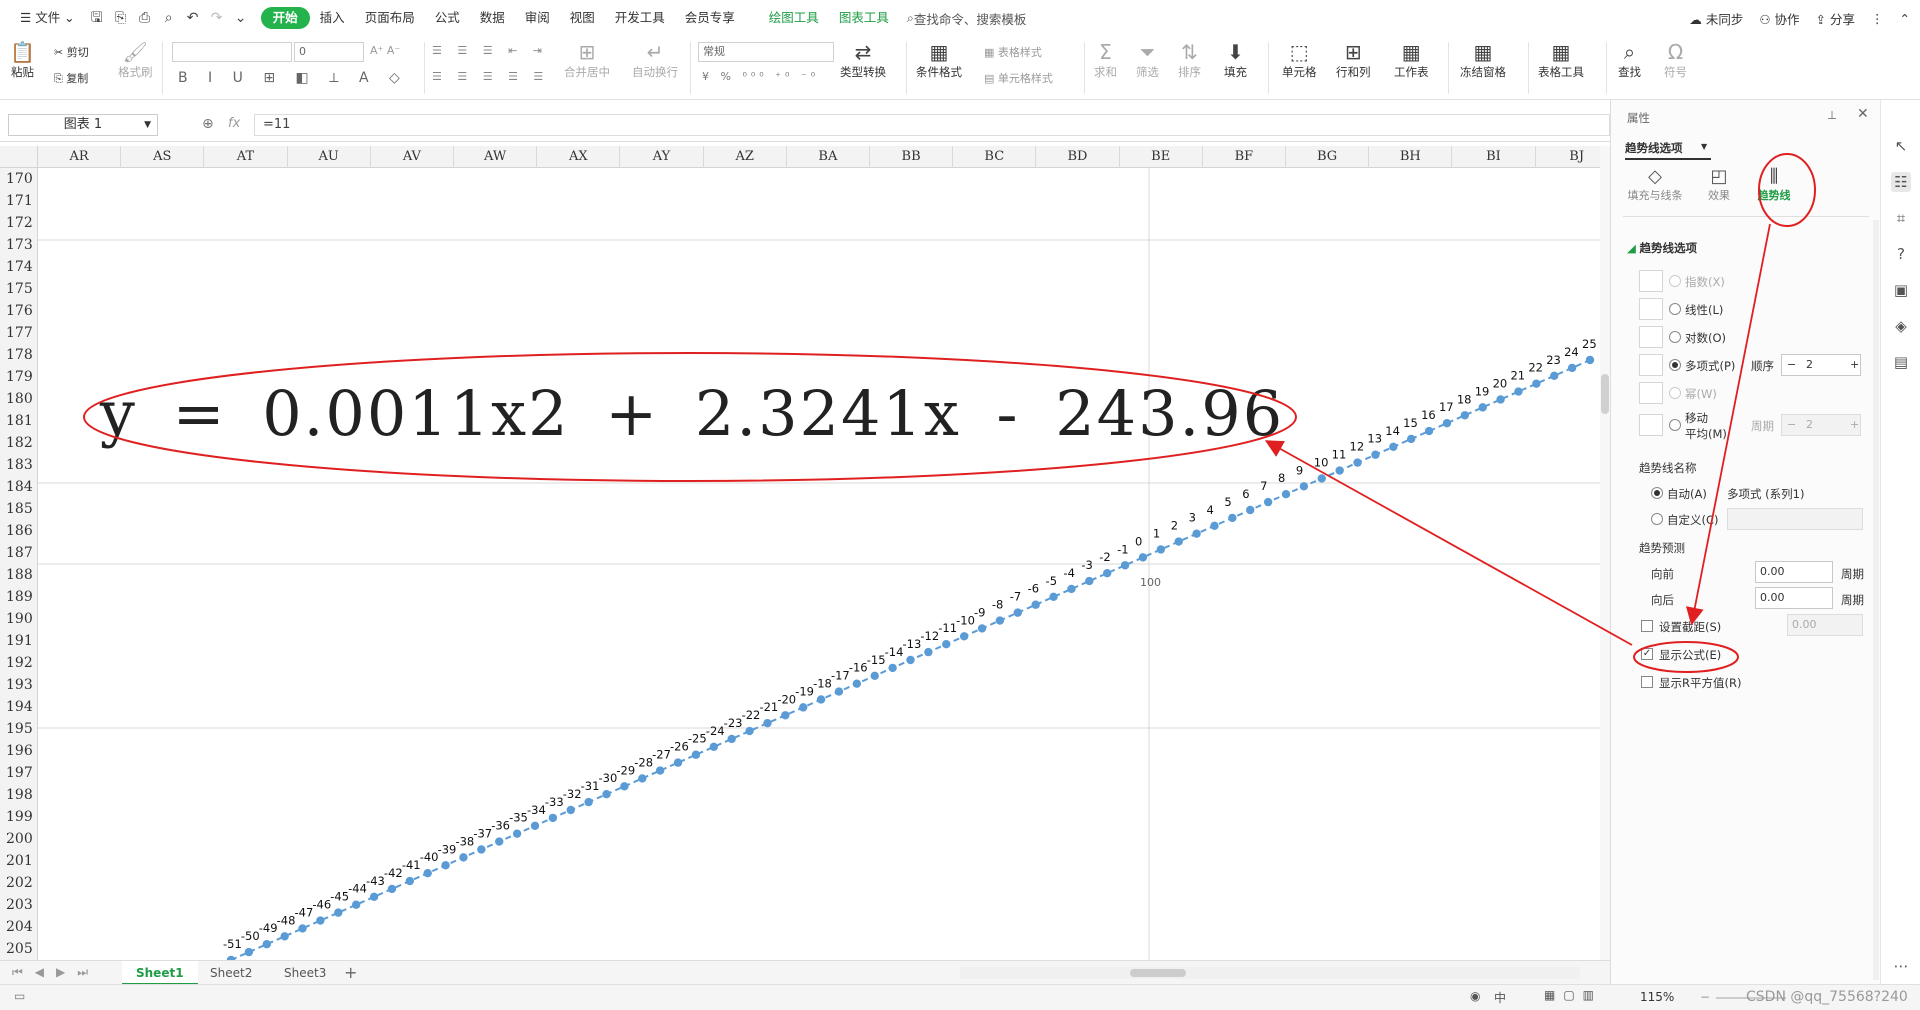 The height and width of the screenshot is (1010, 1920). Describe the element at coordinates (18, 773) in the screenshot. I see `row-header-197: 197` at that location.